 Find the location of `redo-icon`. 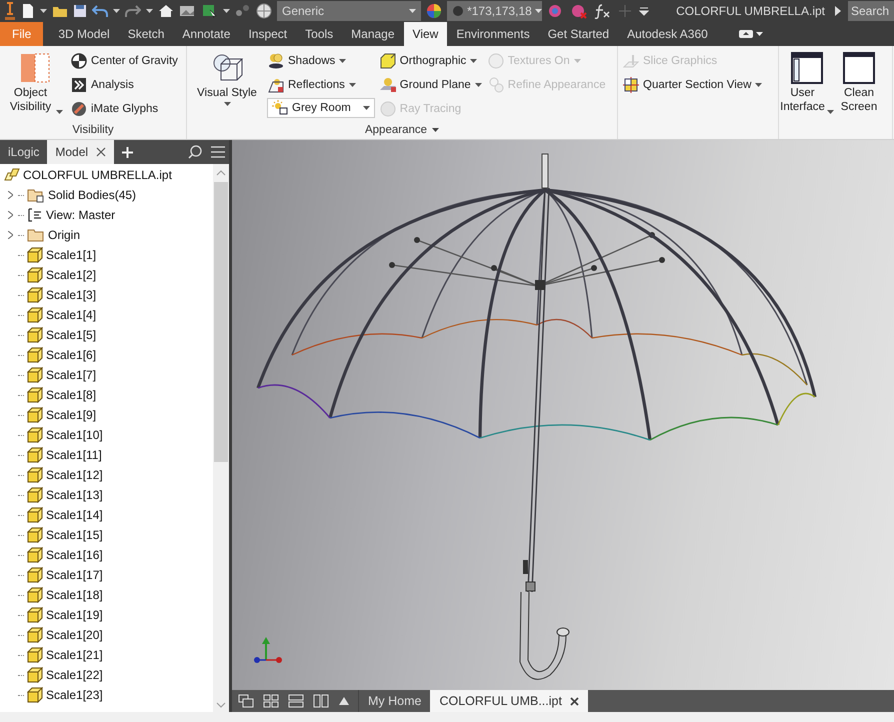

redo-icon is located at coordinates (133, 11).